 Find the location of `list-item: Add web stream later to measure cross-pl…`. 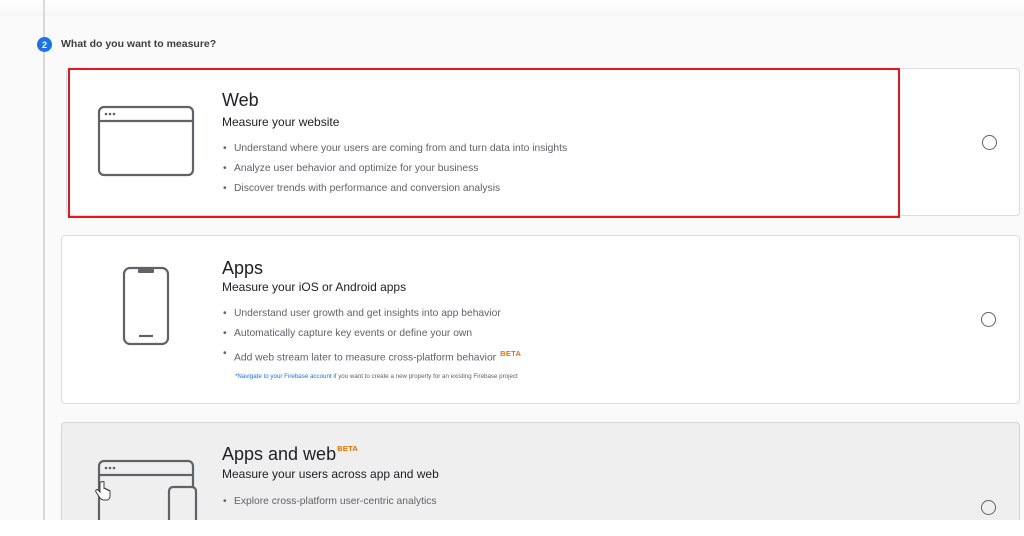

list-item: Add web stream later to measure cross-pl… is located at coordinates (371, 354).